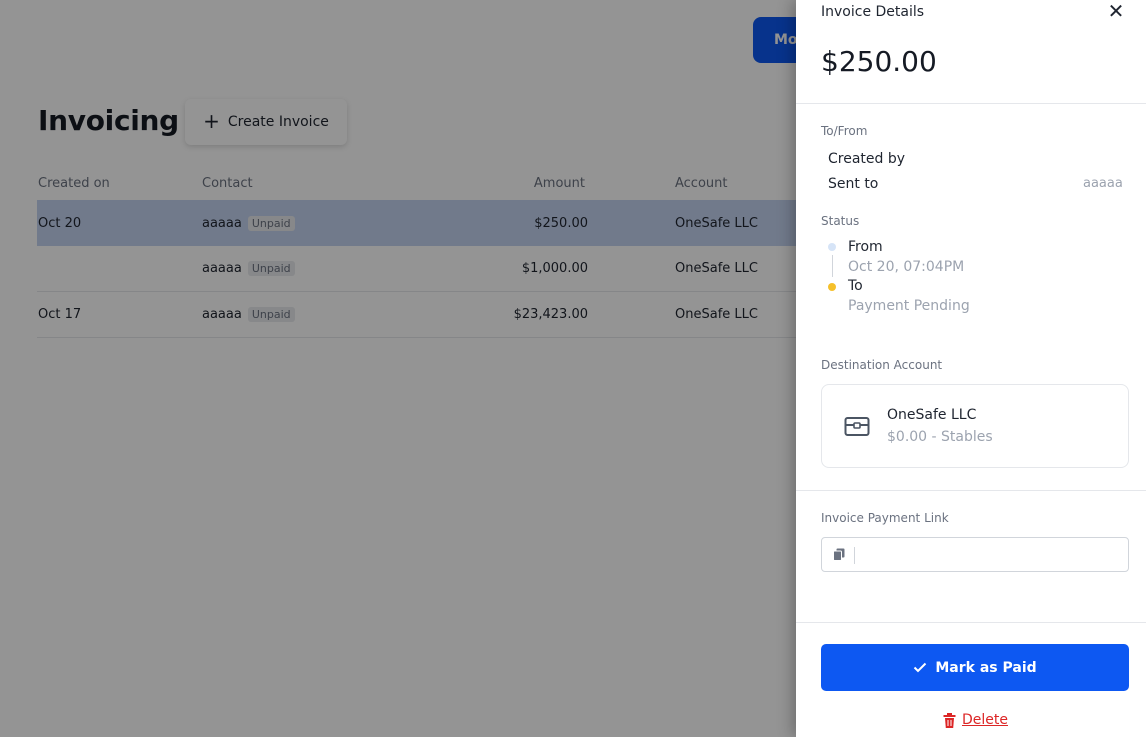 The width and height of the screenshot is (1146, 737). I want to click on delete-button: Delete, so click(975, 720).